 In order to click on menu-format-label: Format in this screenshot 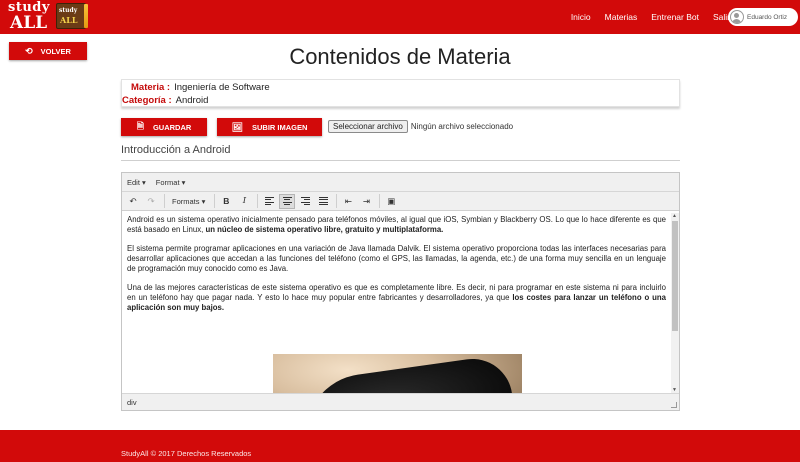, I will do `click(167, 182)`.